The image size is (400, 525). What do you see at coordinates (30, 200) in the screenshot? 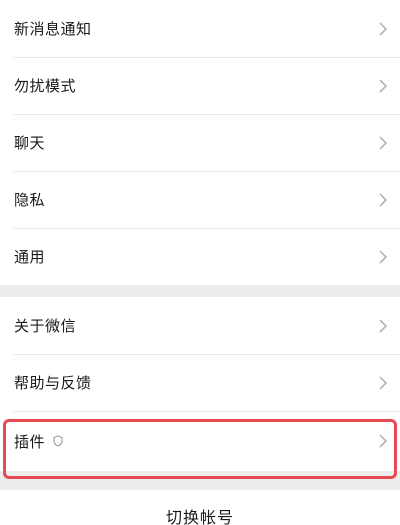
I see `settings-item-label: 隐私` at bounding box center [30, 200].